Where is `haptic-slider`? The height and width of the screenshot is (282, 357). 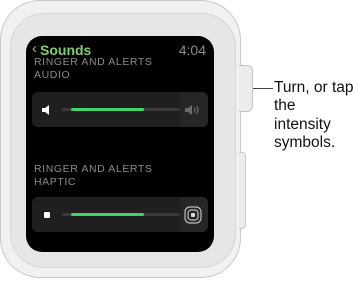
haptic-slider is located at coordinates (120, 214).